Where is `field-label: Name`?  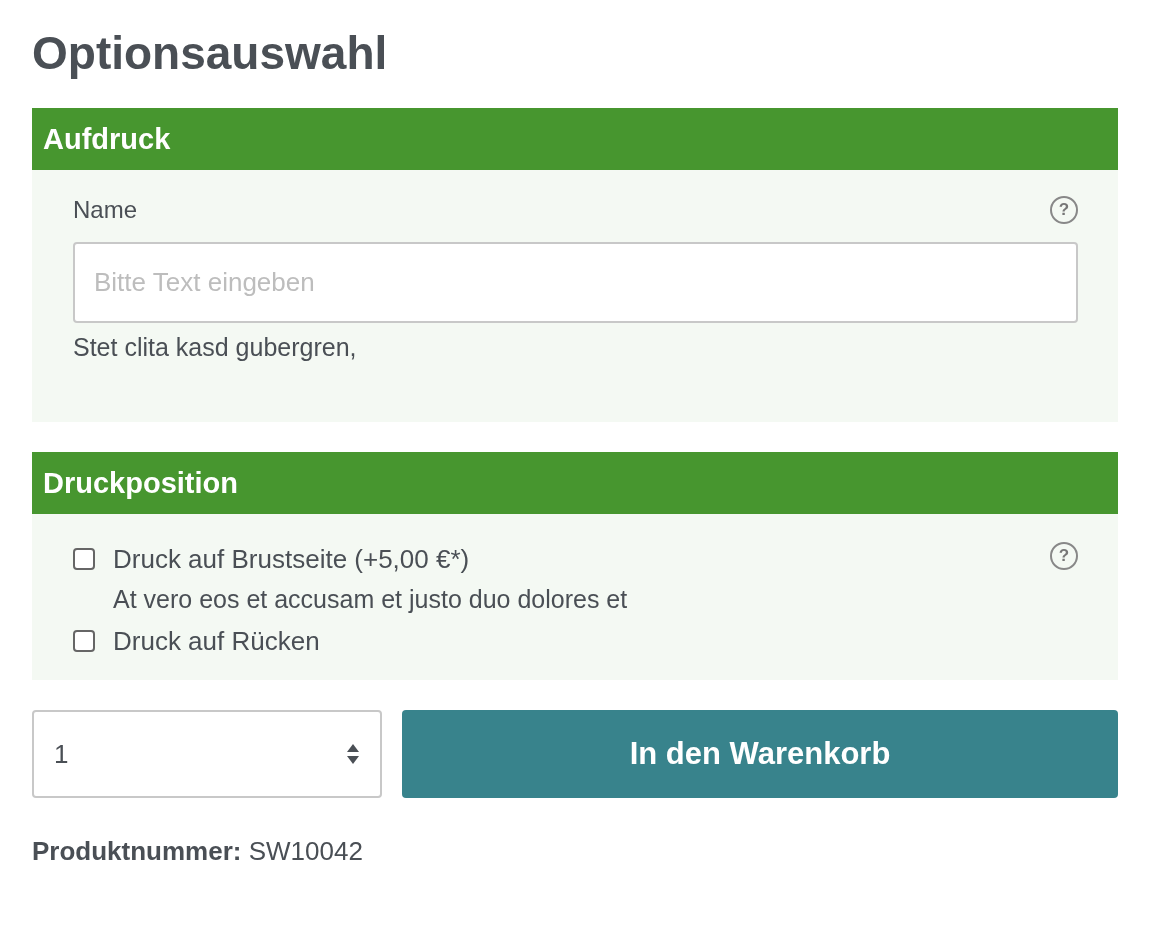
field-label: Name is located at coordinates (105, 210).